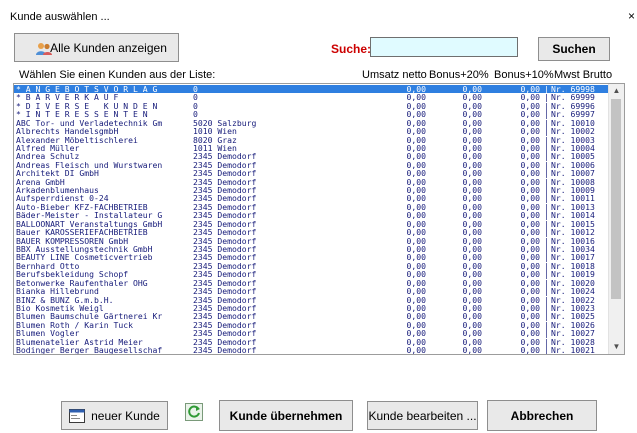 This screenshot has height=433, width=637. I want to click on close-icon: ×, so click(631, 16).